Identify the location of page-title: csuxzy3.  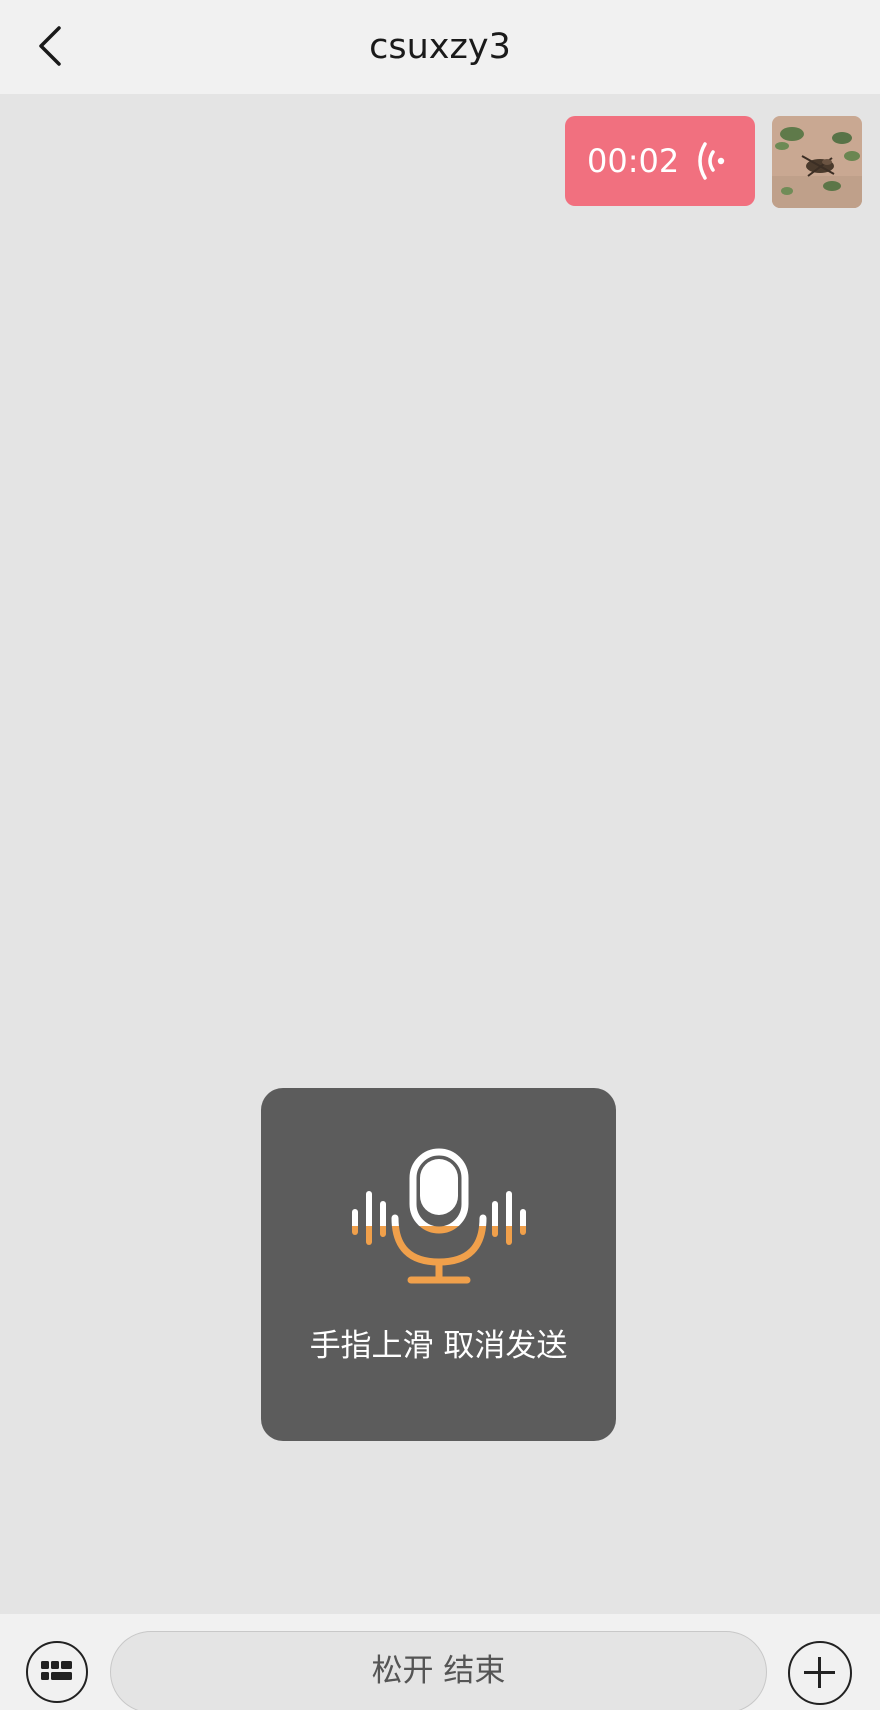
(440, 47).